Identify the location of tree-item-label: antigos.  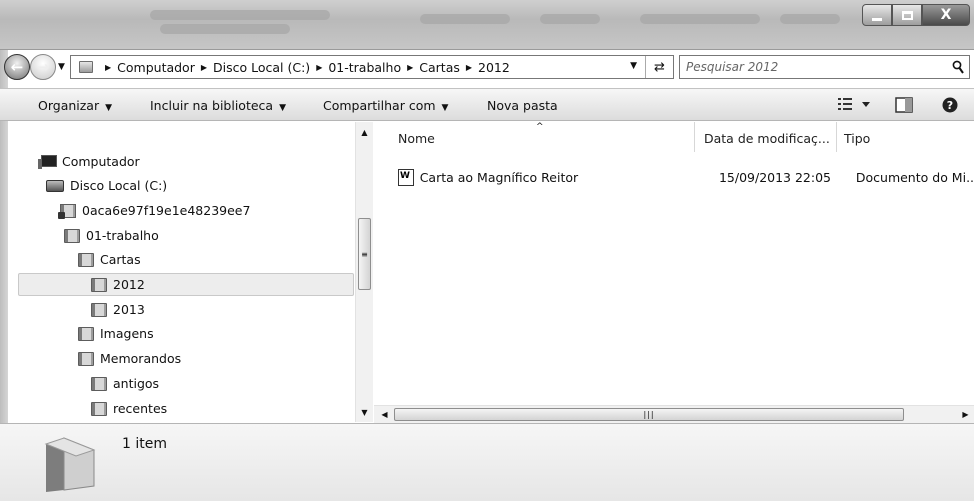
(136, 383).